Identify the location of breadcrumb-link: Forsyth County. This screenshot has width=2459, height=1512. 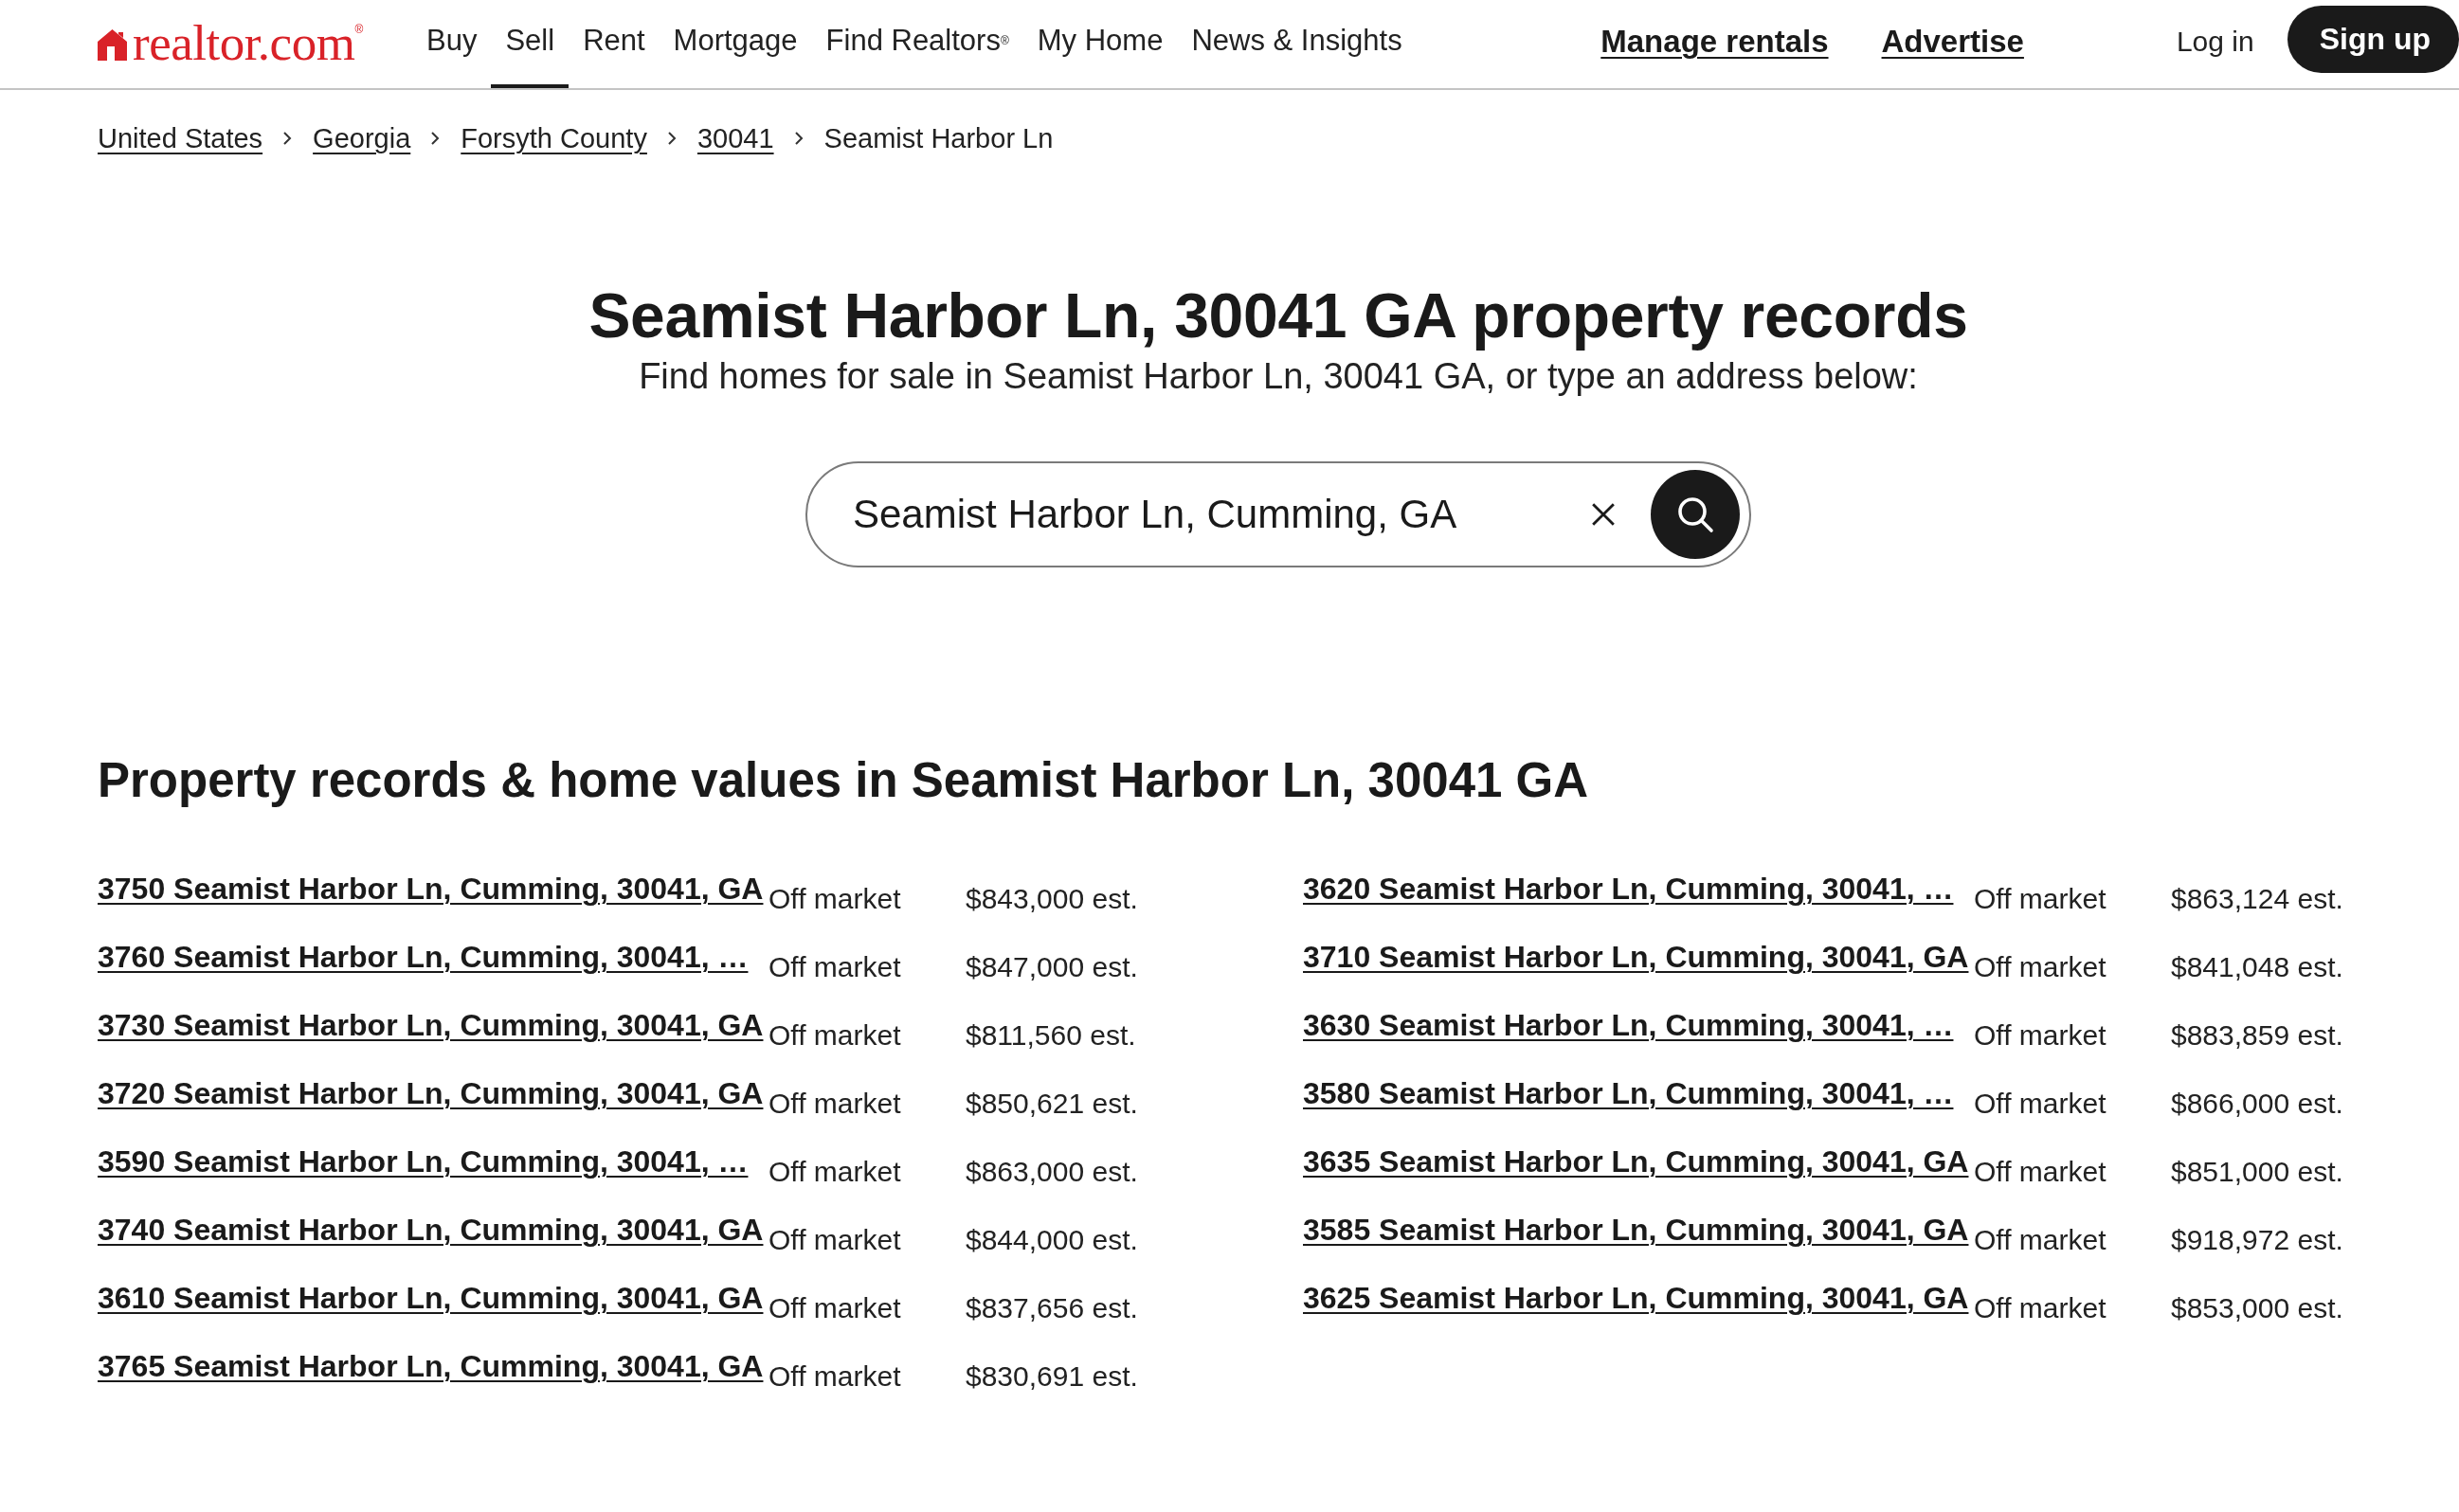
(554, 138).